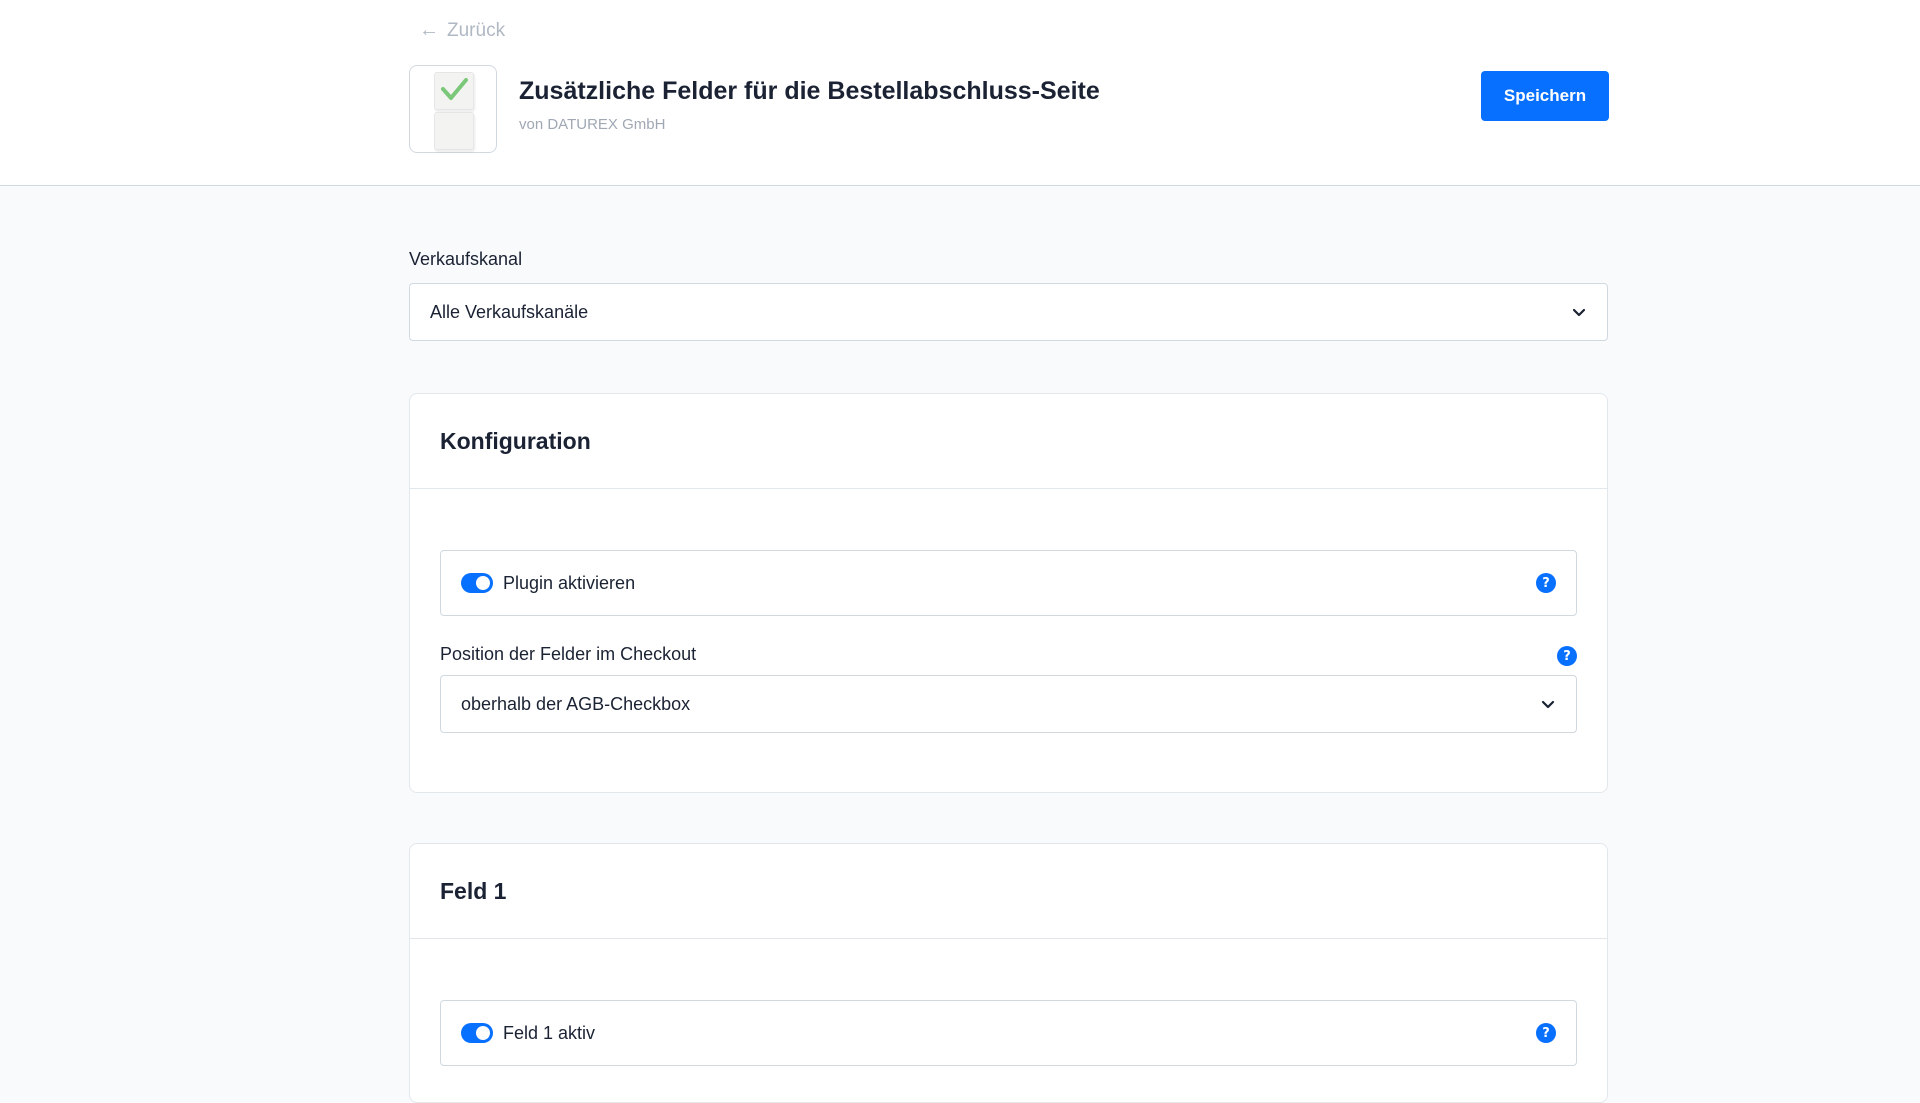  I want to click on plugin-activate-row: Plugin aktivieren ?, so click(1008, 583).